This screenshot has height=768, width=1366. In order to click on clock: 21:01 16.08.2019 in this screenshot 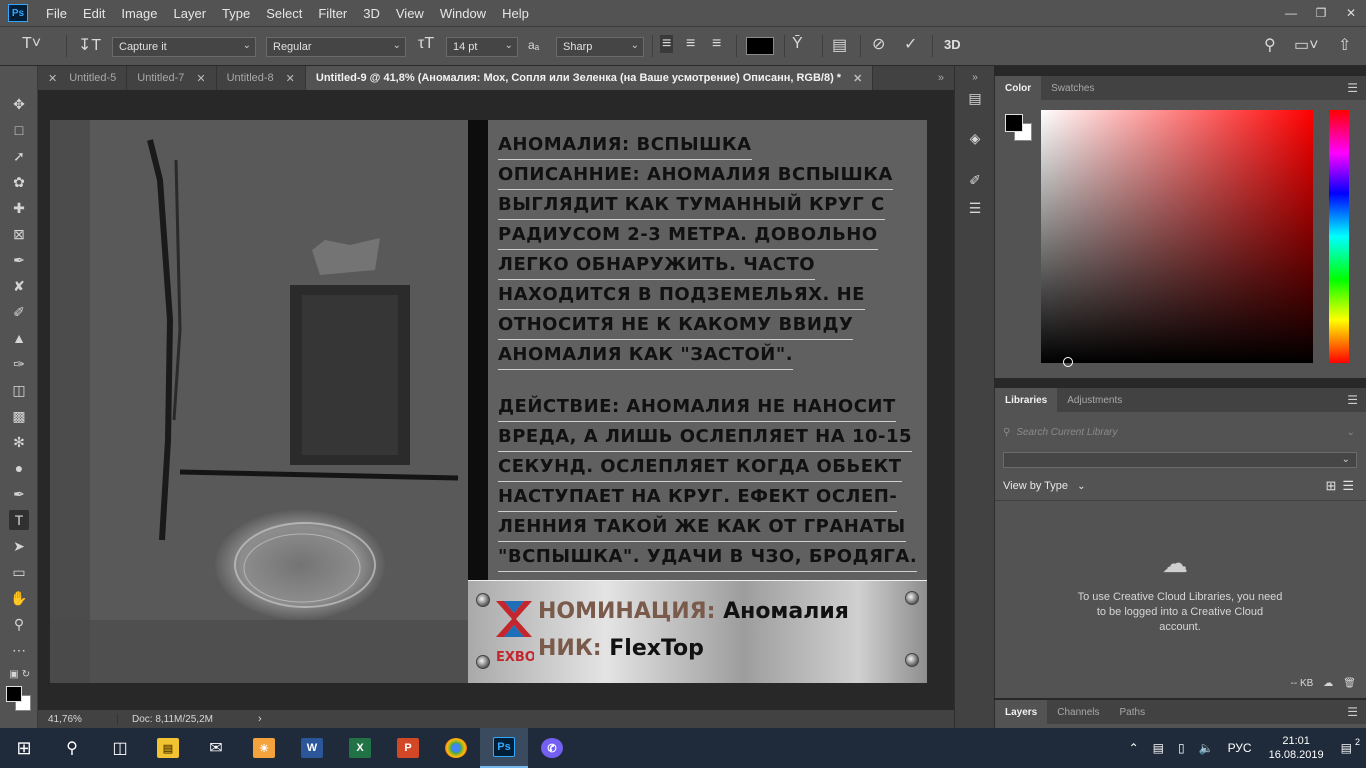, I will do `click(1296, 748)`.